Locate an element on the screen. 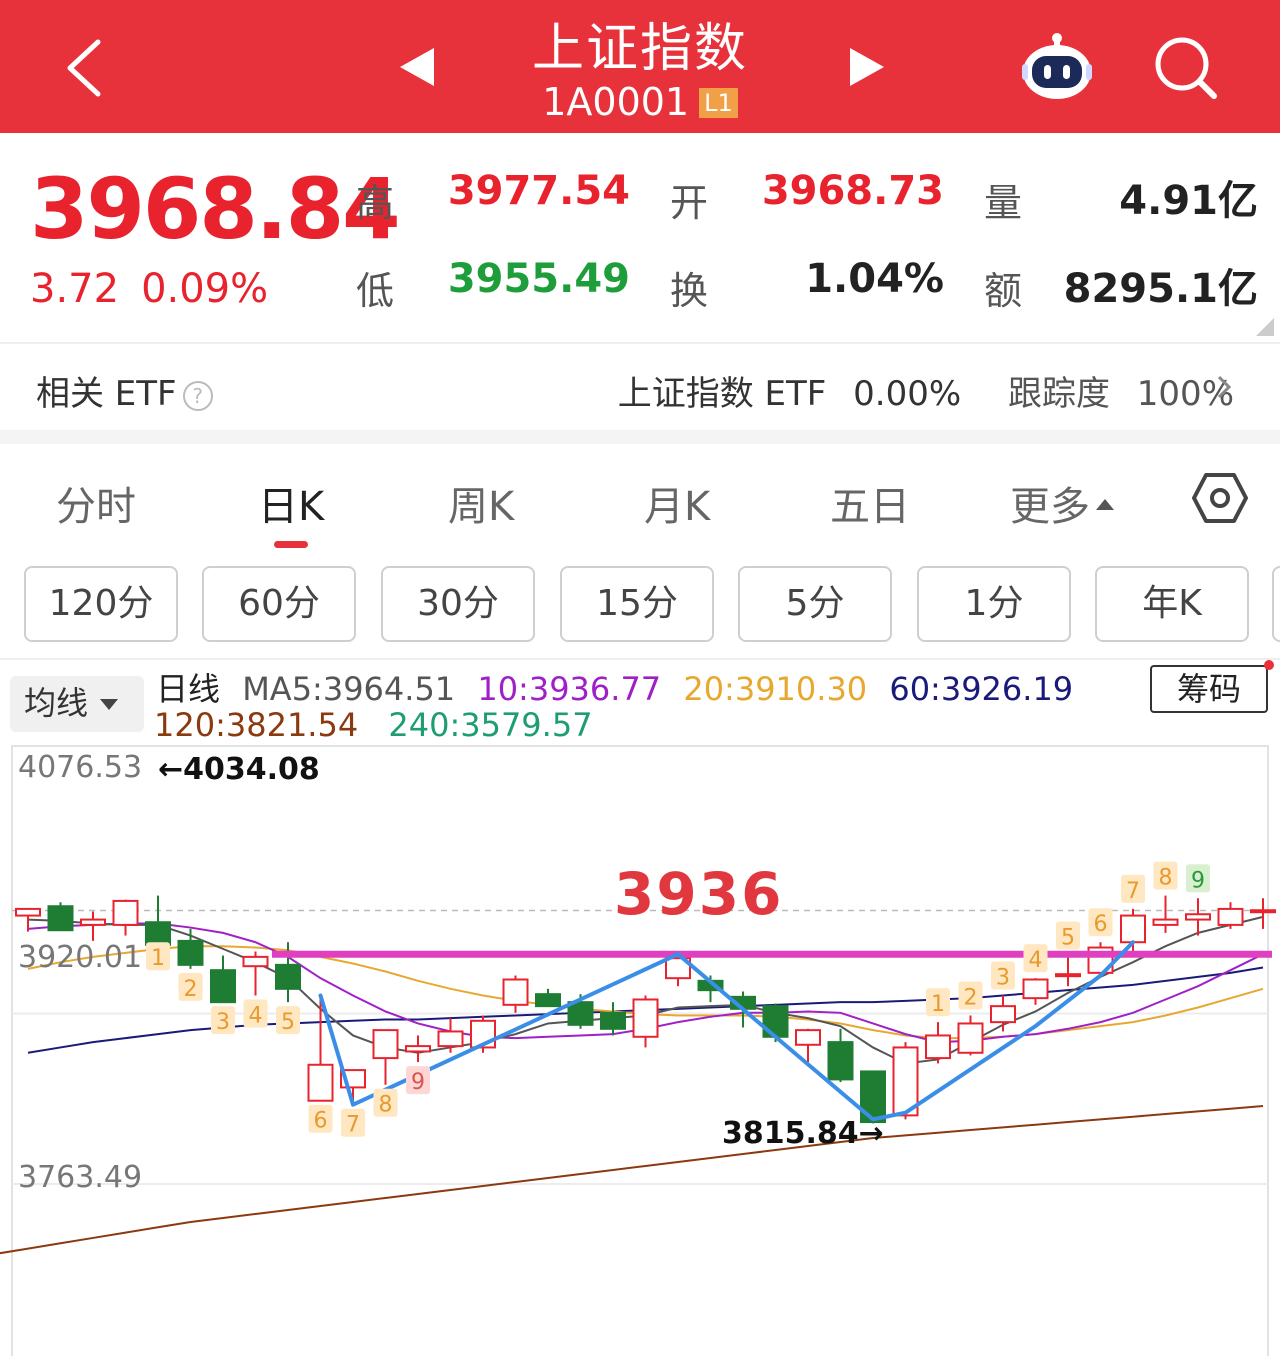 Image resolution: width=1280 pixels, height=1356 pixels. tab-monthly-k: 月K is located at coordinates (677, 503).